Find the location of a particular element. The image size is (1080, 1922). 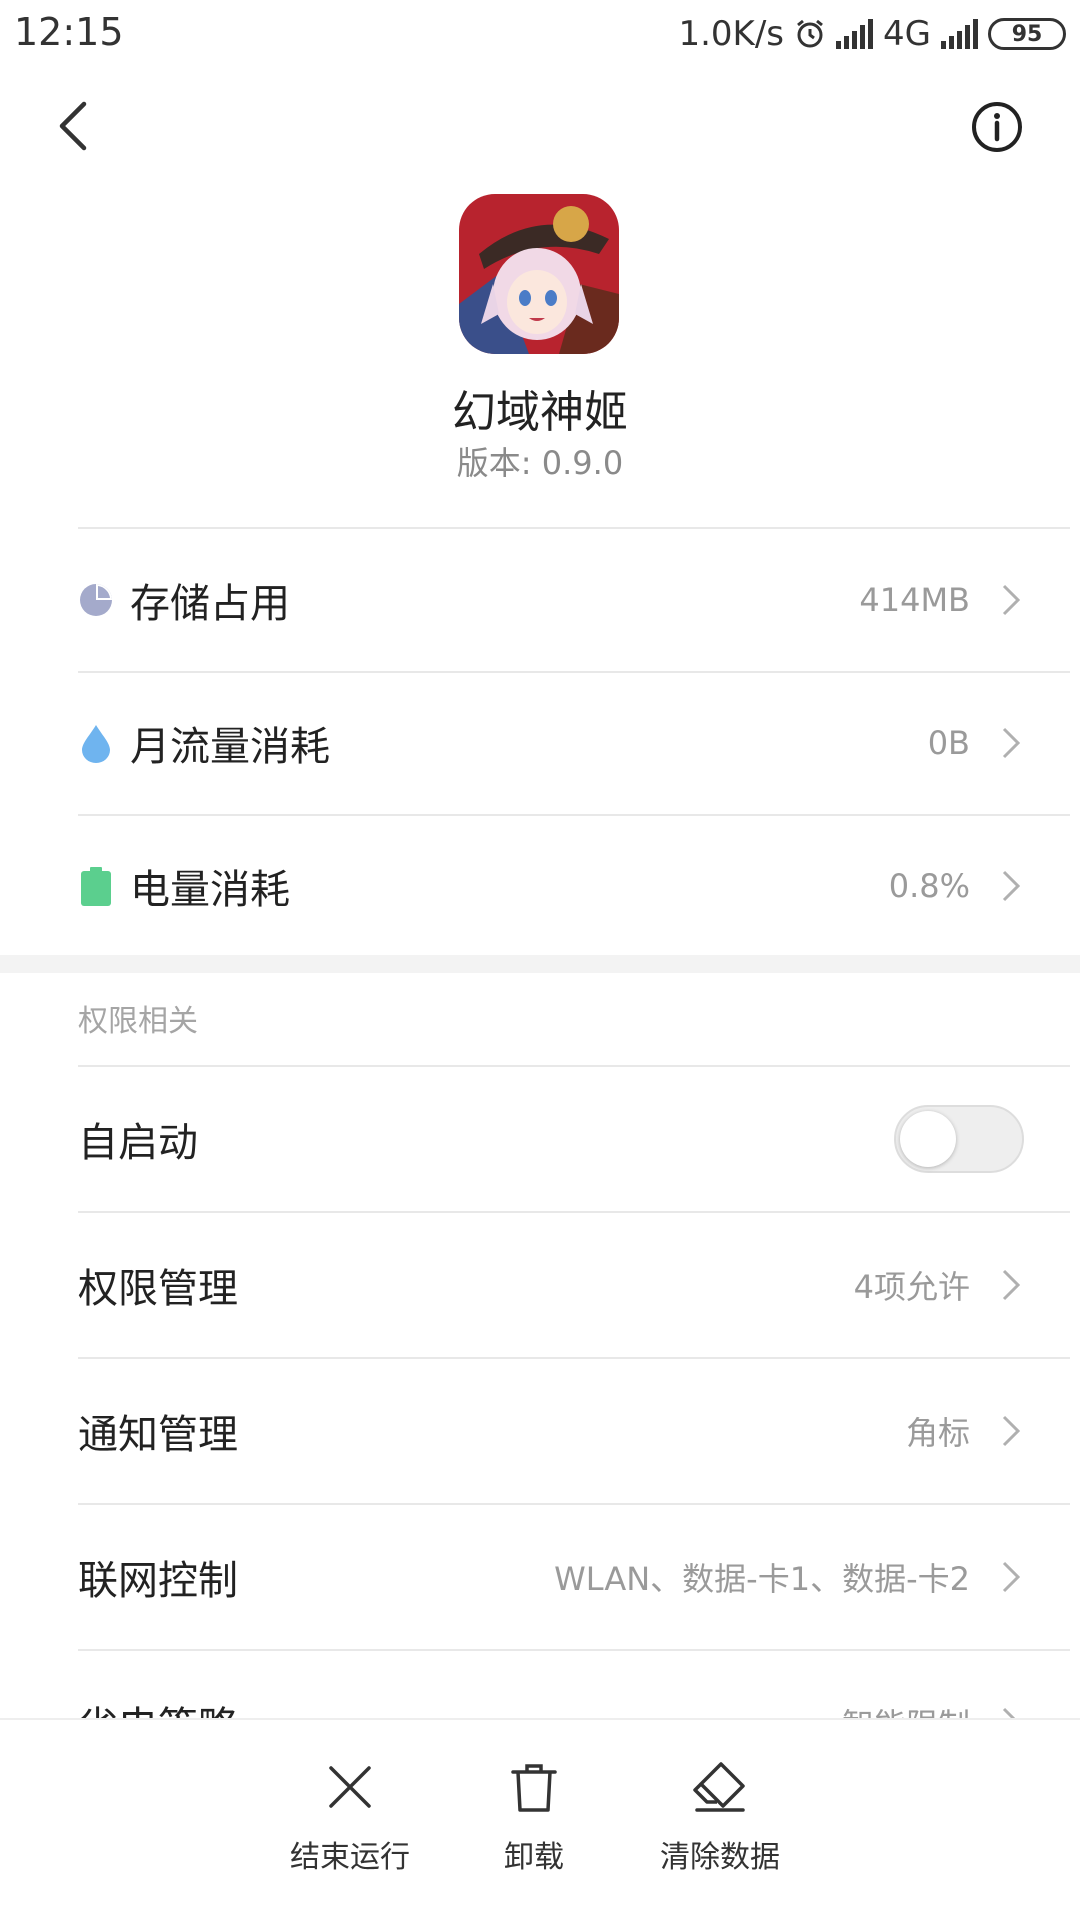

notification-management-value: 角标 is located at coordinates (937, 1433).